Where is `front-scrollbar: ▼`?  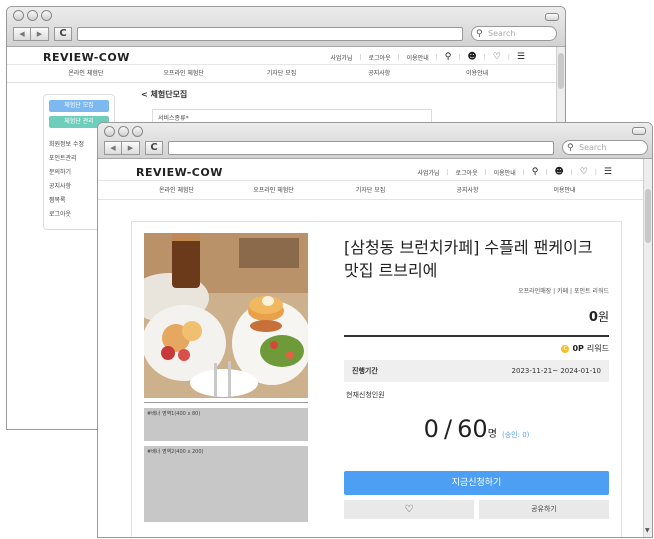 front-scrollbar: ▼ is located at coordinates (647, 348).